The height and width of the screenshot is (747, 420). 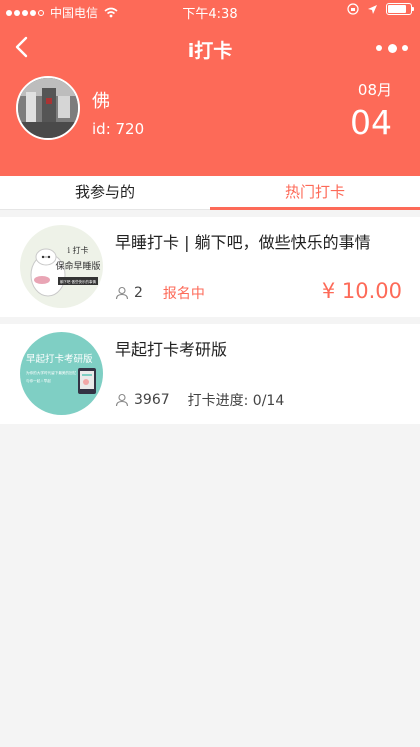 I want to click on thumb-text-2: 为你的大学时代留下最美的回忆, so click(x=51, y=372).